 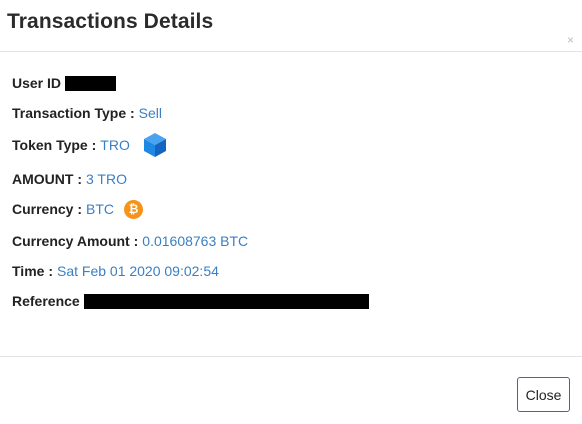 What do you see at coordinates (291, 26) in the screenshot?
I see `modal-header: Transactions Details ×` at bounding box center [291, 26].